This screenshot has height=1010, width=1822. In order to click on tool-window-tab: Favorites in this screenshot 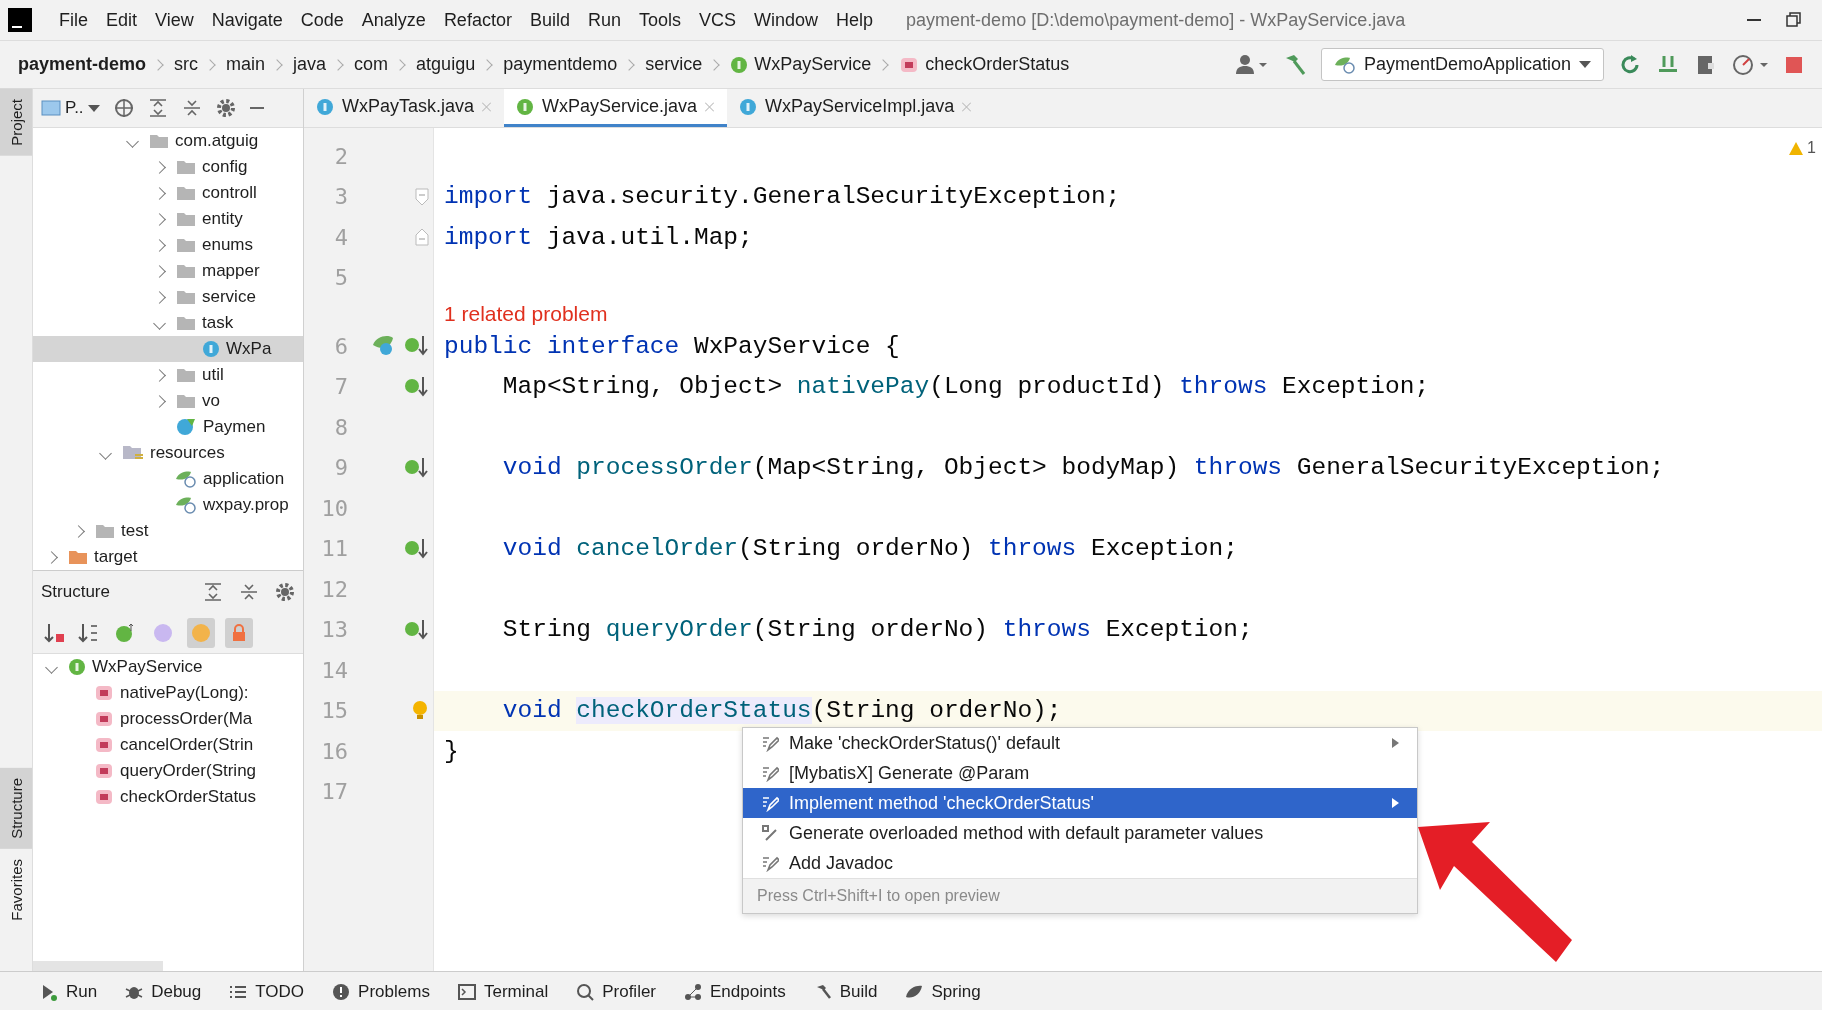, I will do `click(16, 890)`.